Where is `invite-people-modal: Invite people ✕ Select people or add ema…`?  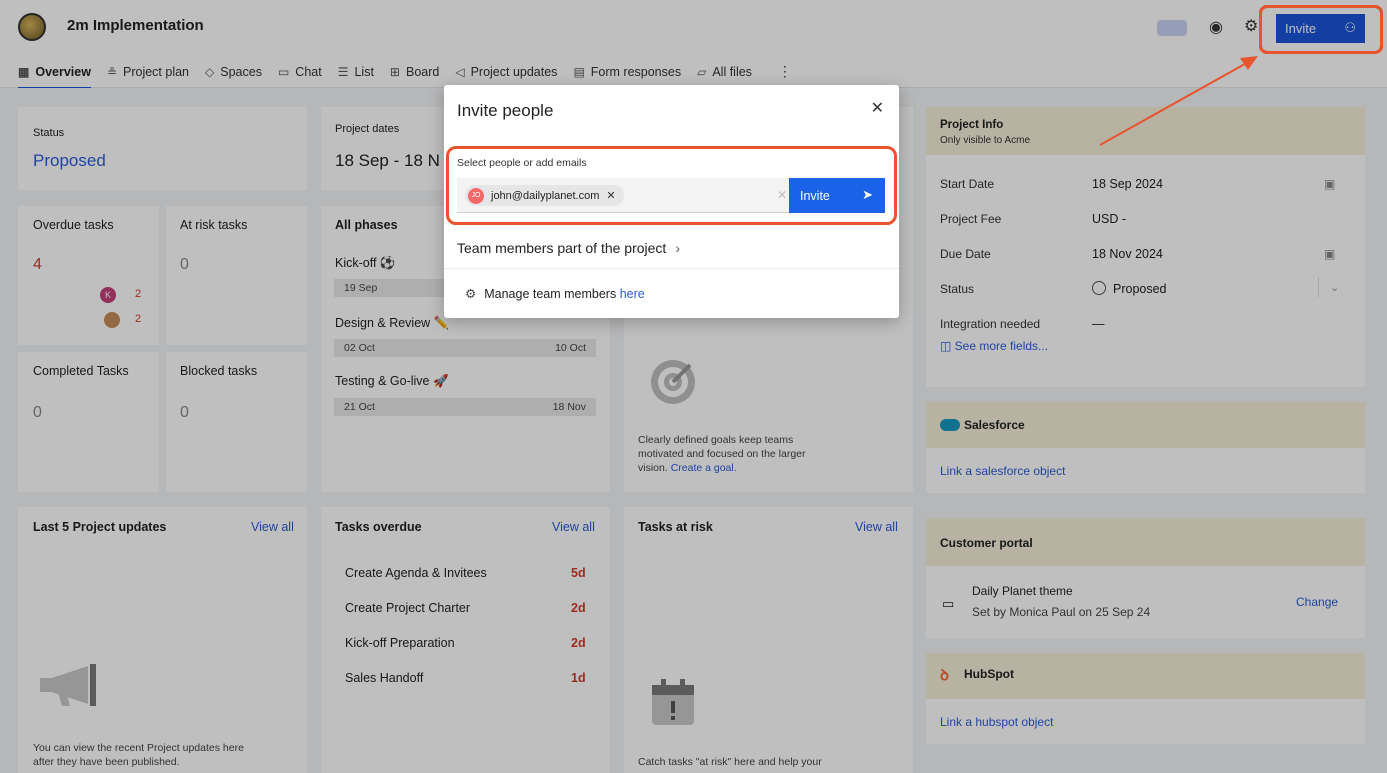 invite-people-modal: Invite people ✕ Select people or add ema… is located at coordinates (671, 201).